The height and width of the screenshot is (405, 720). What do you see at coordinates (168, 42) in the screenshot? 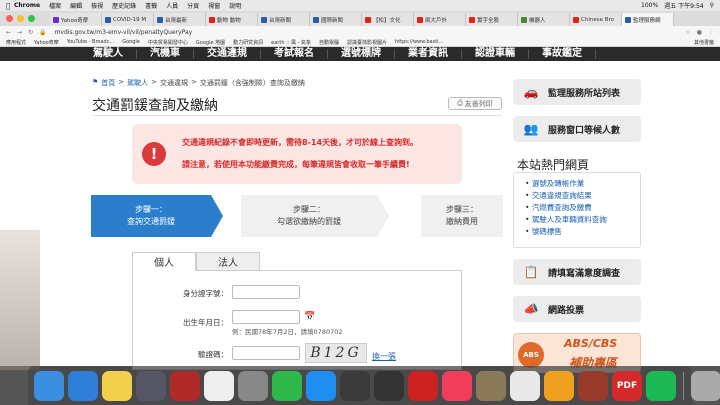
I see `bookmark-item: 中央貿易開發中心` at bounding box center [168, 42].